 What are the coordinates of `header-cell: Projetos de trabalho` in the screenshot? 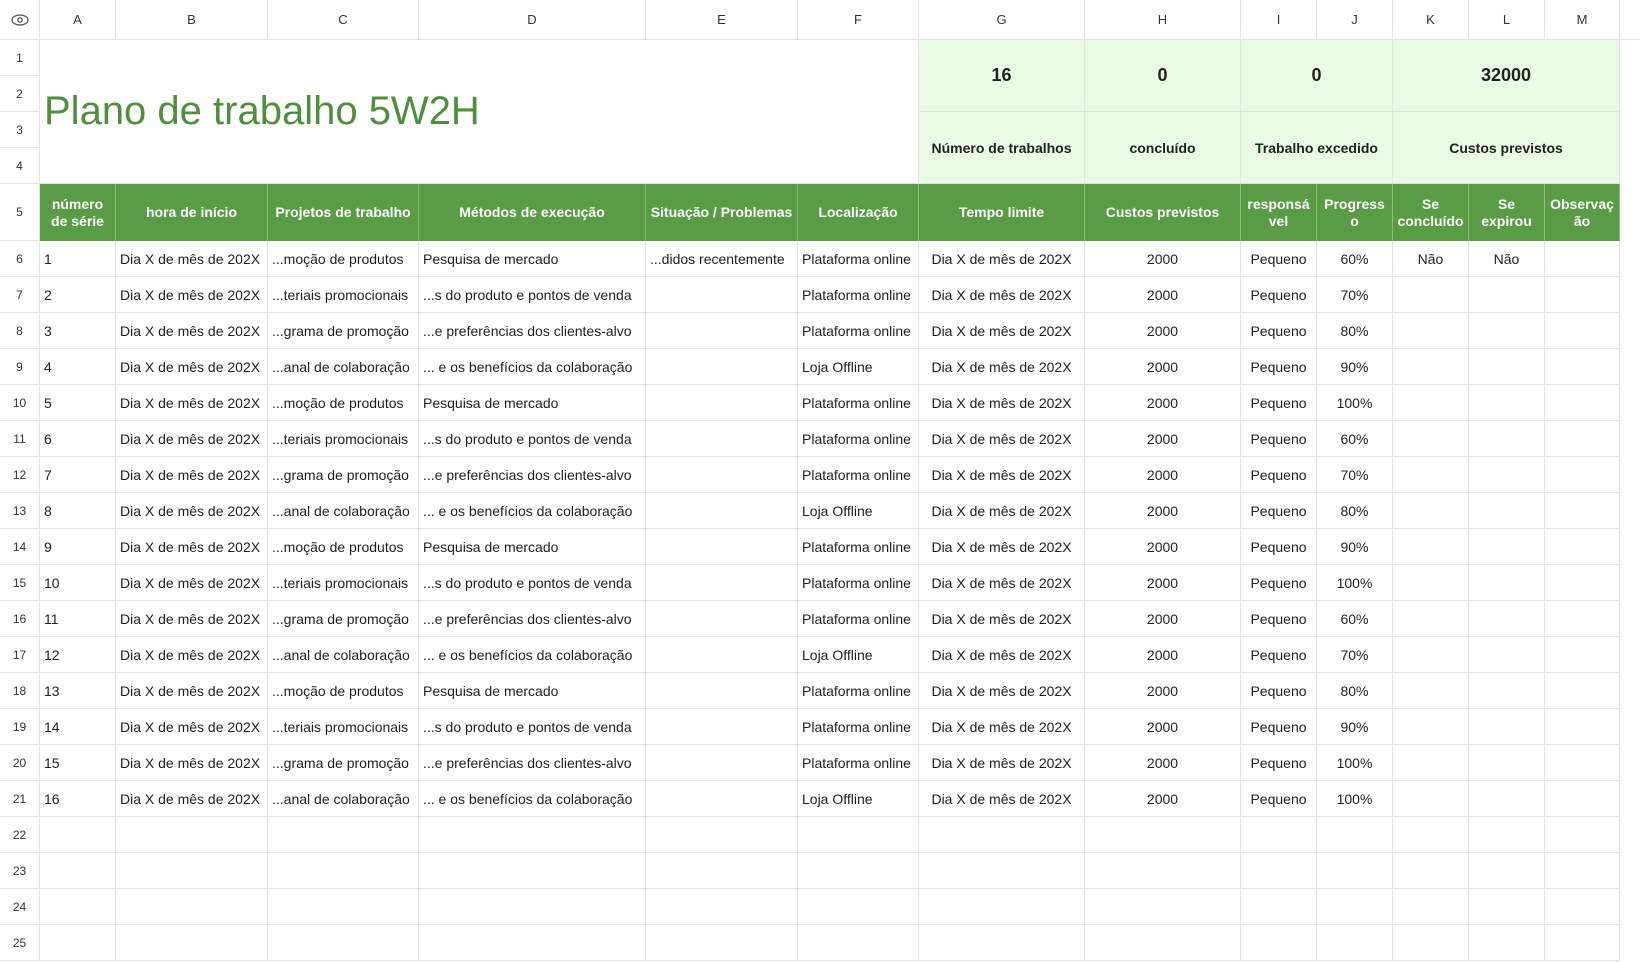 It's located at (343, 212).